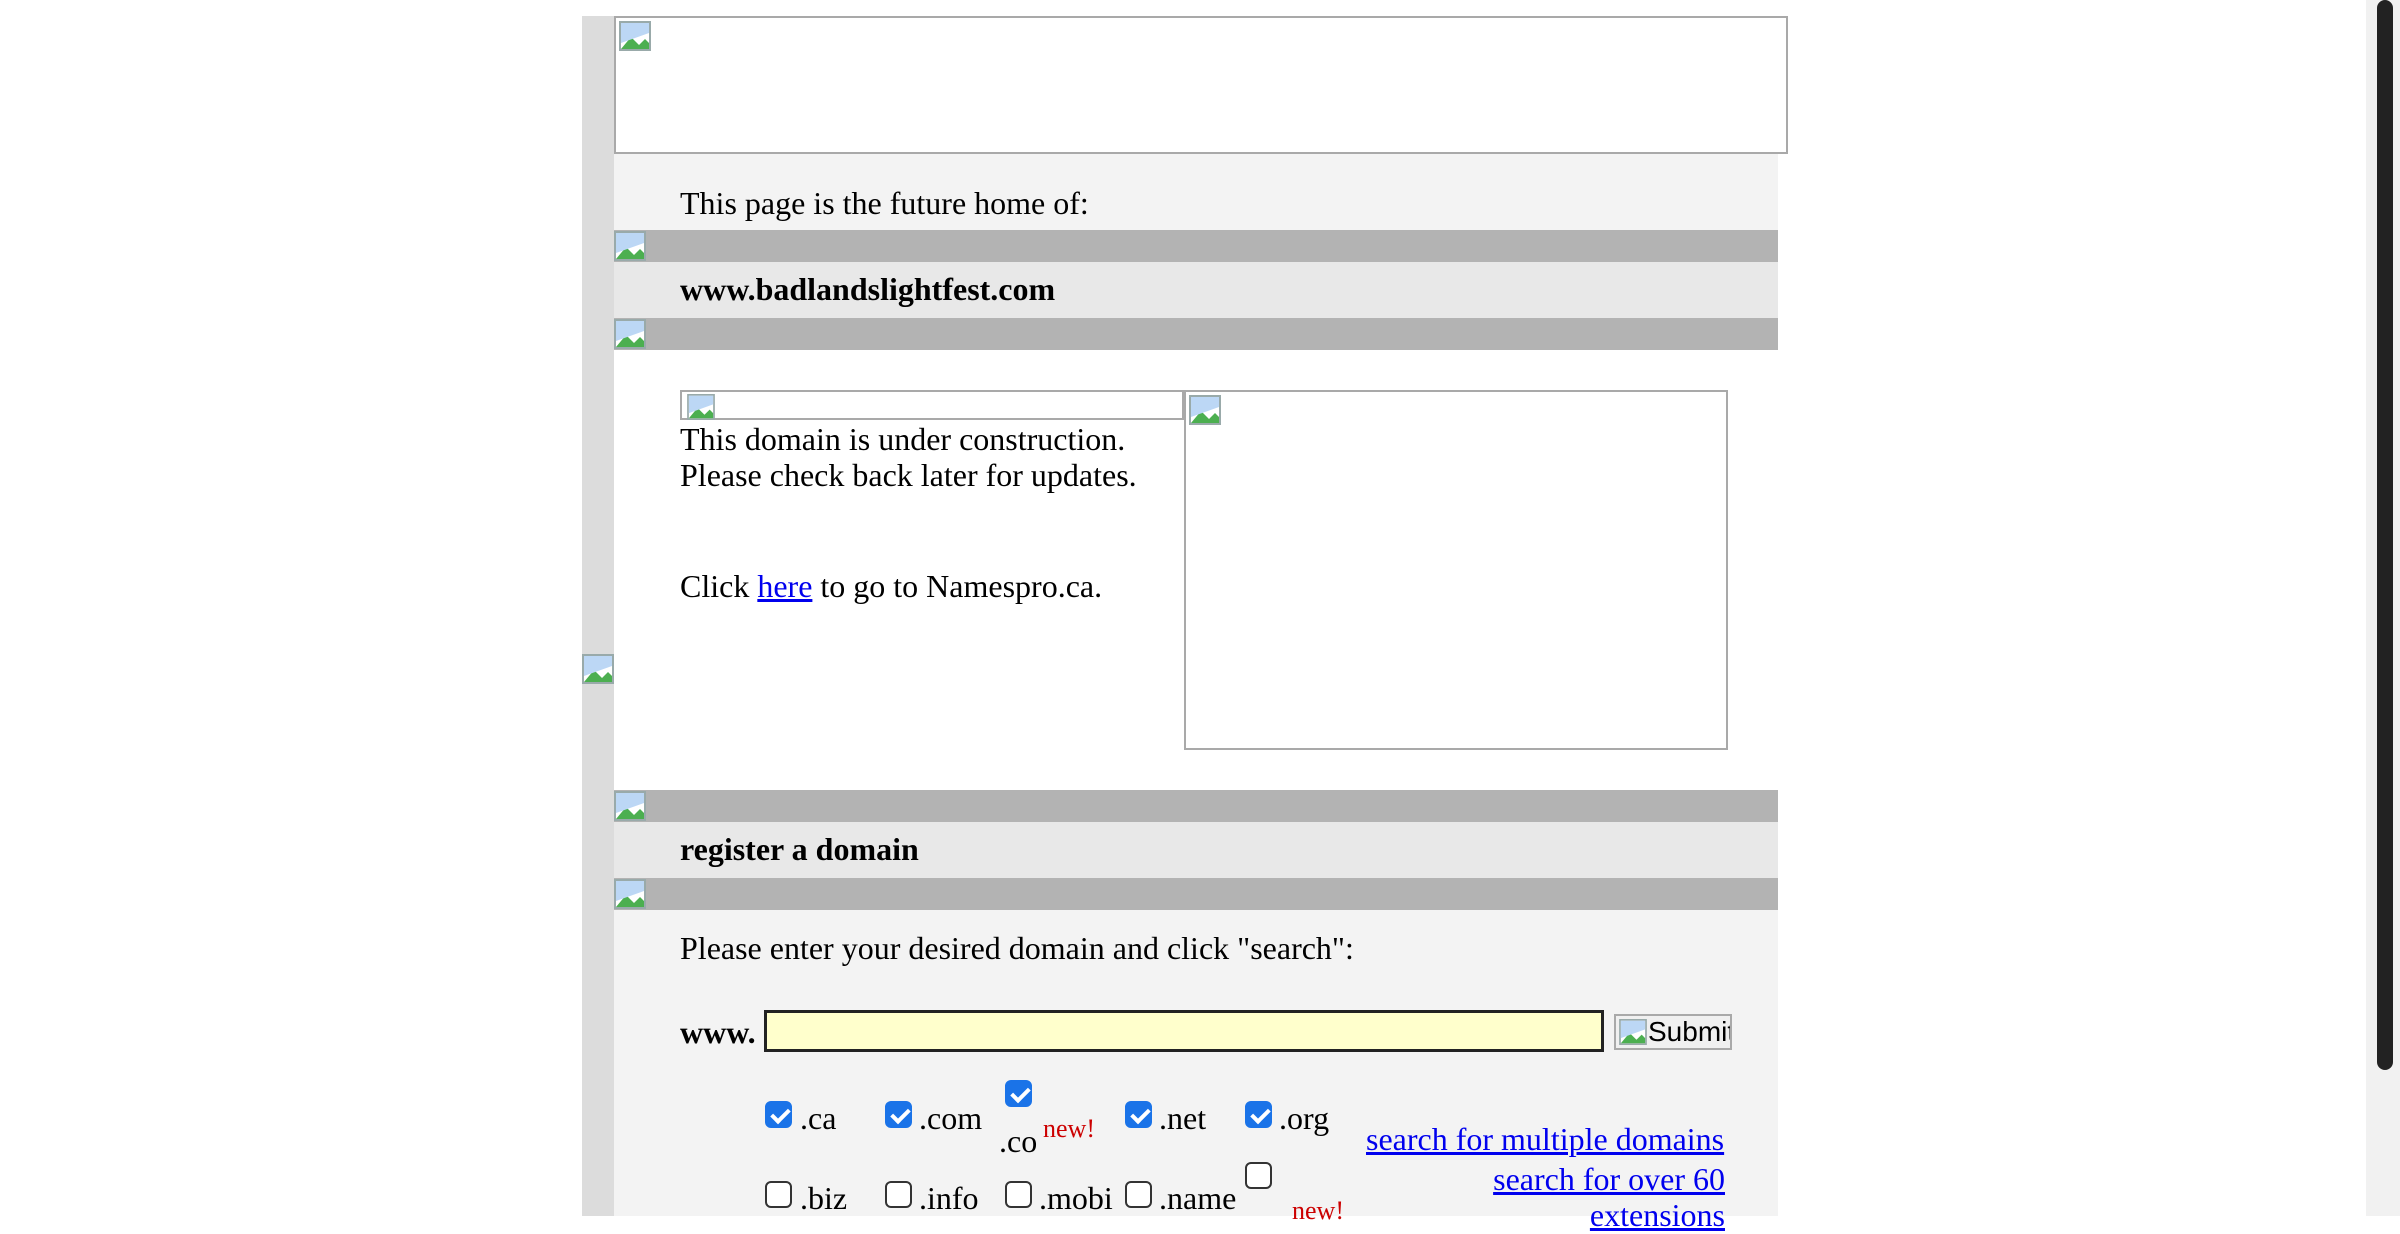 The height and width of the screenshot is (1234, 2400). Describe the element at coordinates (799, 849) in the screenshot. I see `register-heading: register a domain` at that location.